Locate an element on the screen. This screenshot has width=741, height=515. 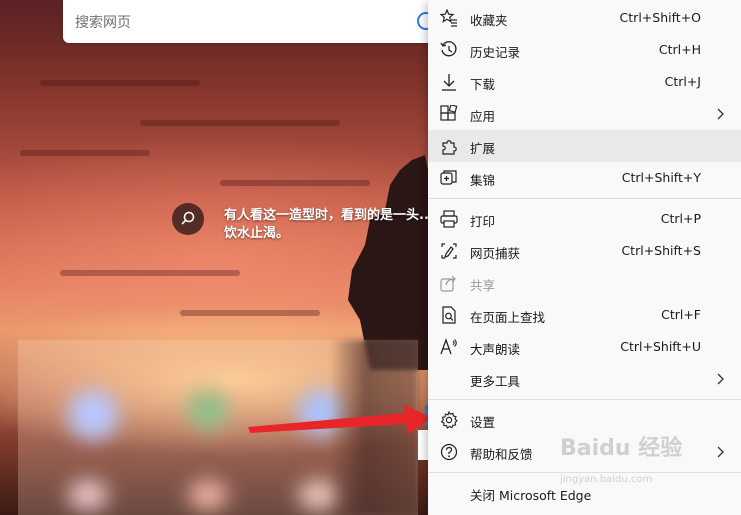
menu-item-print: 打印 Ctrl+P is located at coordinates (584, 219).